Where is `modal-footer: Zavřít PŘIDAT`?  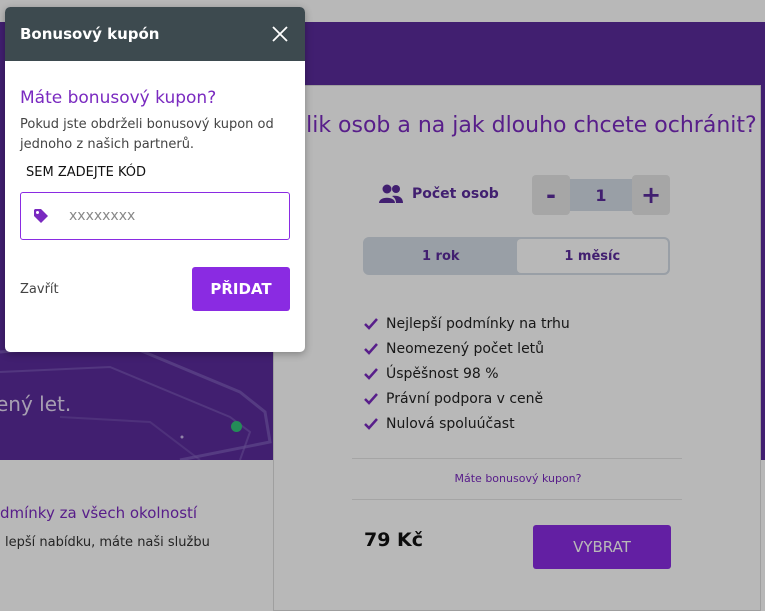 modal-footer: Zavřít PŘIDAT is located at coordinates (155, 289).